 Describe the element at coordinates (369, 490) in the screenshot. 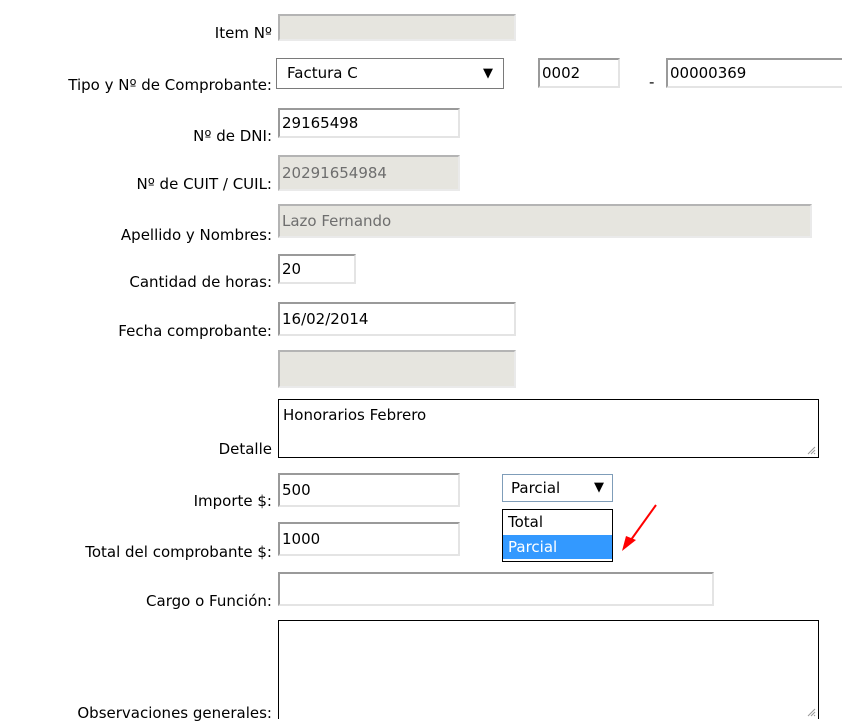

I see `importe-input: 500` at that location.